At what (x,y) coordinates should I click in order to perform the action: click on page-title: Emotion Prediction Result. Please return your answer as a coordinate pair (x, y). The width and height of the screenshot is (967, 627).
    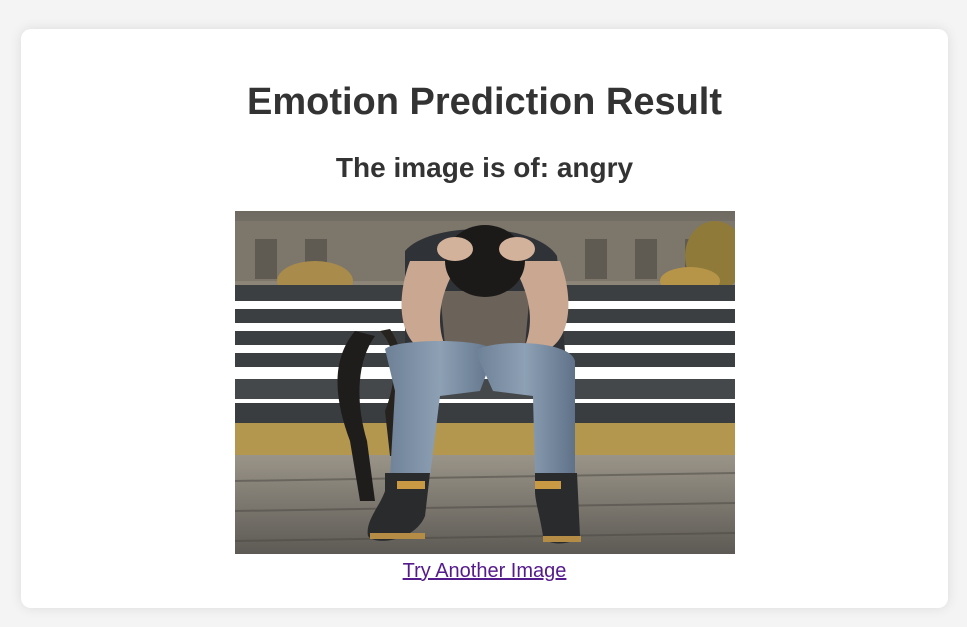
    Looking at the image, I should click on (484, 102).